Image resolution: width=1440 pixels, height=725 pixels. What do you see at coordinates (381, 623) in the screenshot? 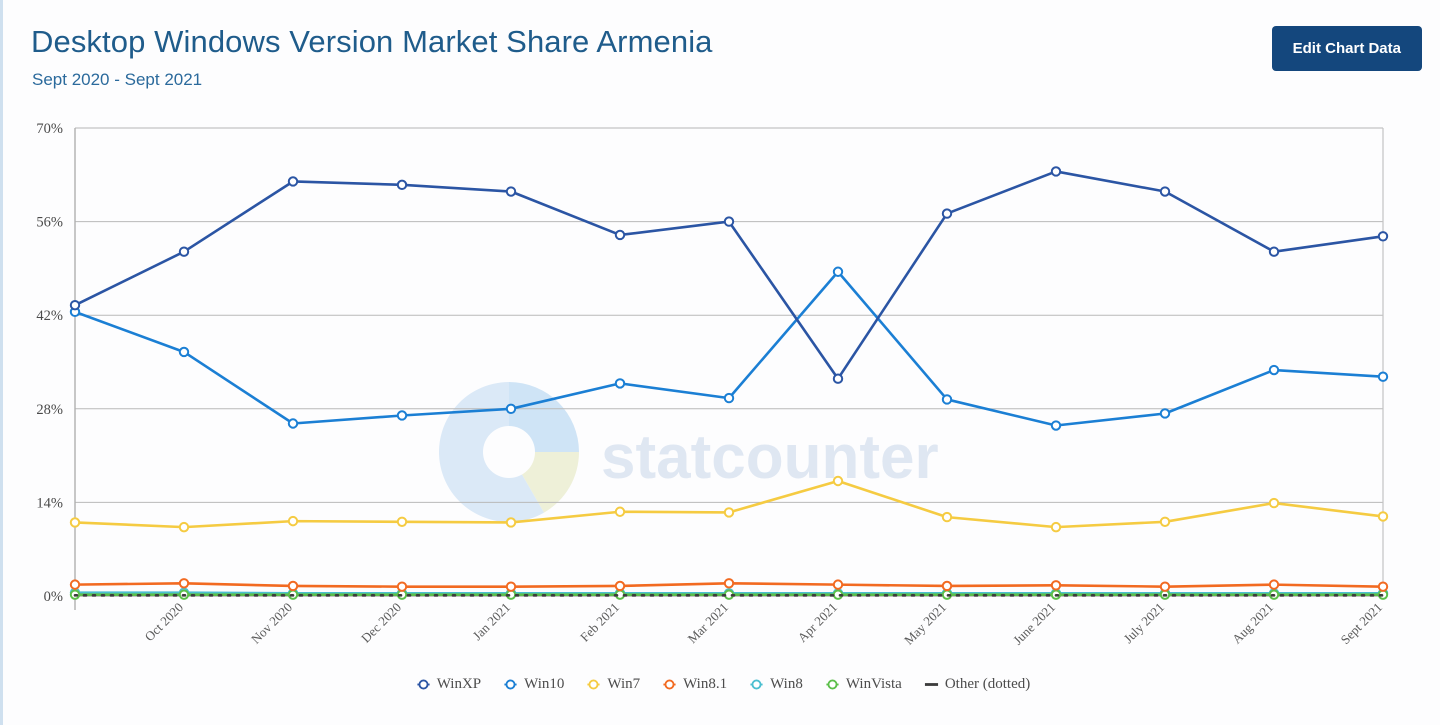
I see `x-axis-tick-label: Dec 2020` at bounding box center [381, 623].